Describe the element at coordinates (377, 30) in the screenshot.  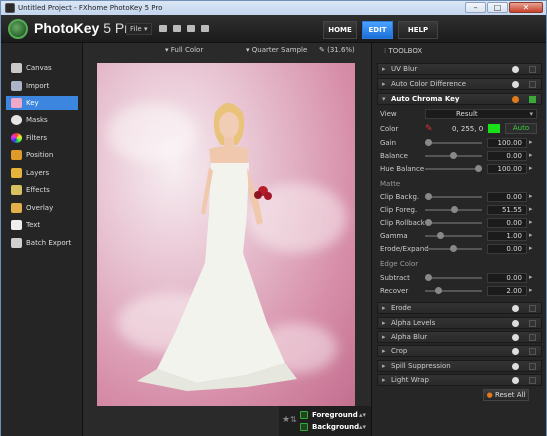
I see `nav-edit: EDIT` at that location.